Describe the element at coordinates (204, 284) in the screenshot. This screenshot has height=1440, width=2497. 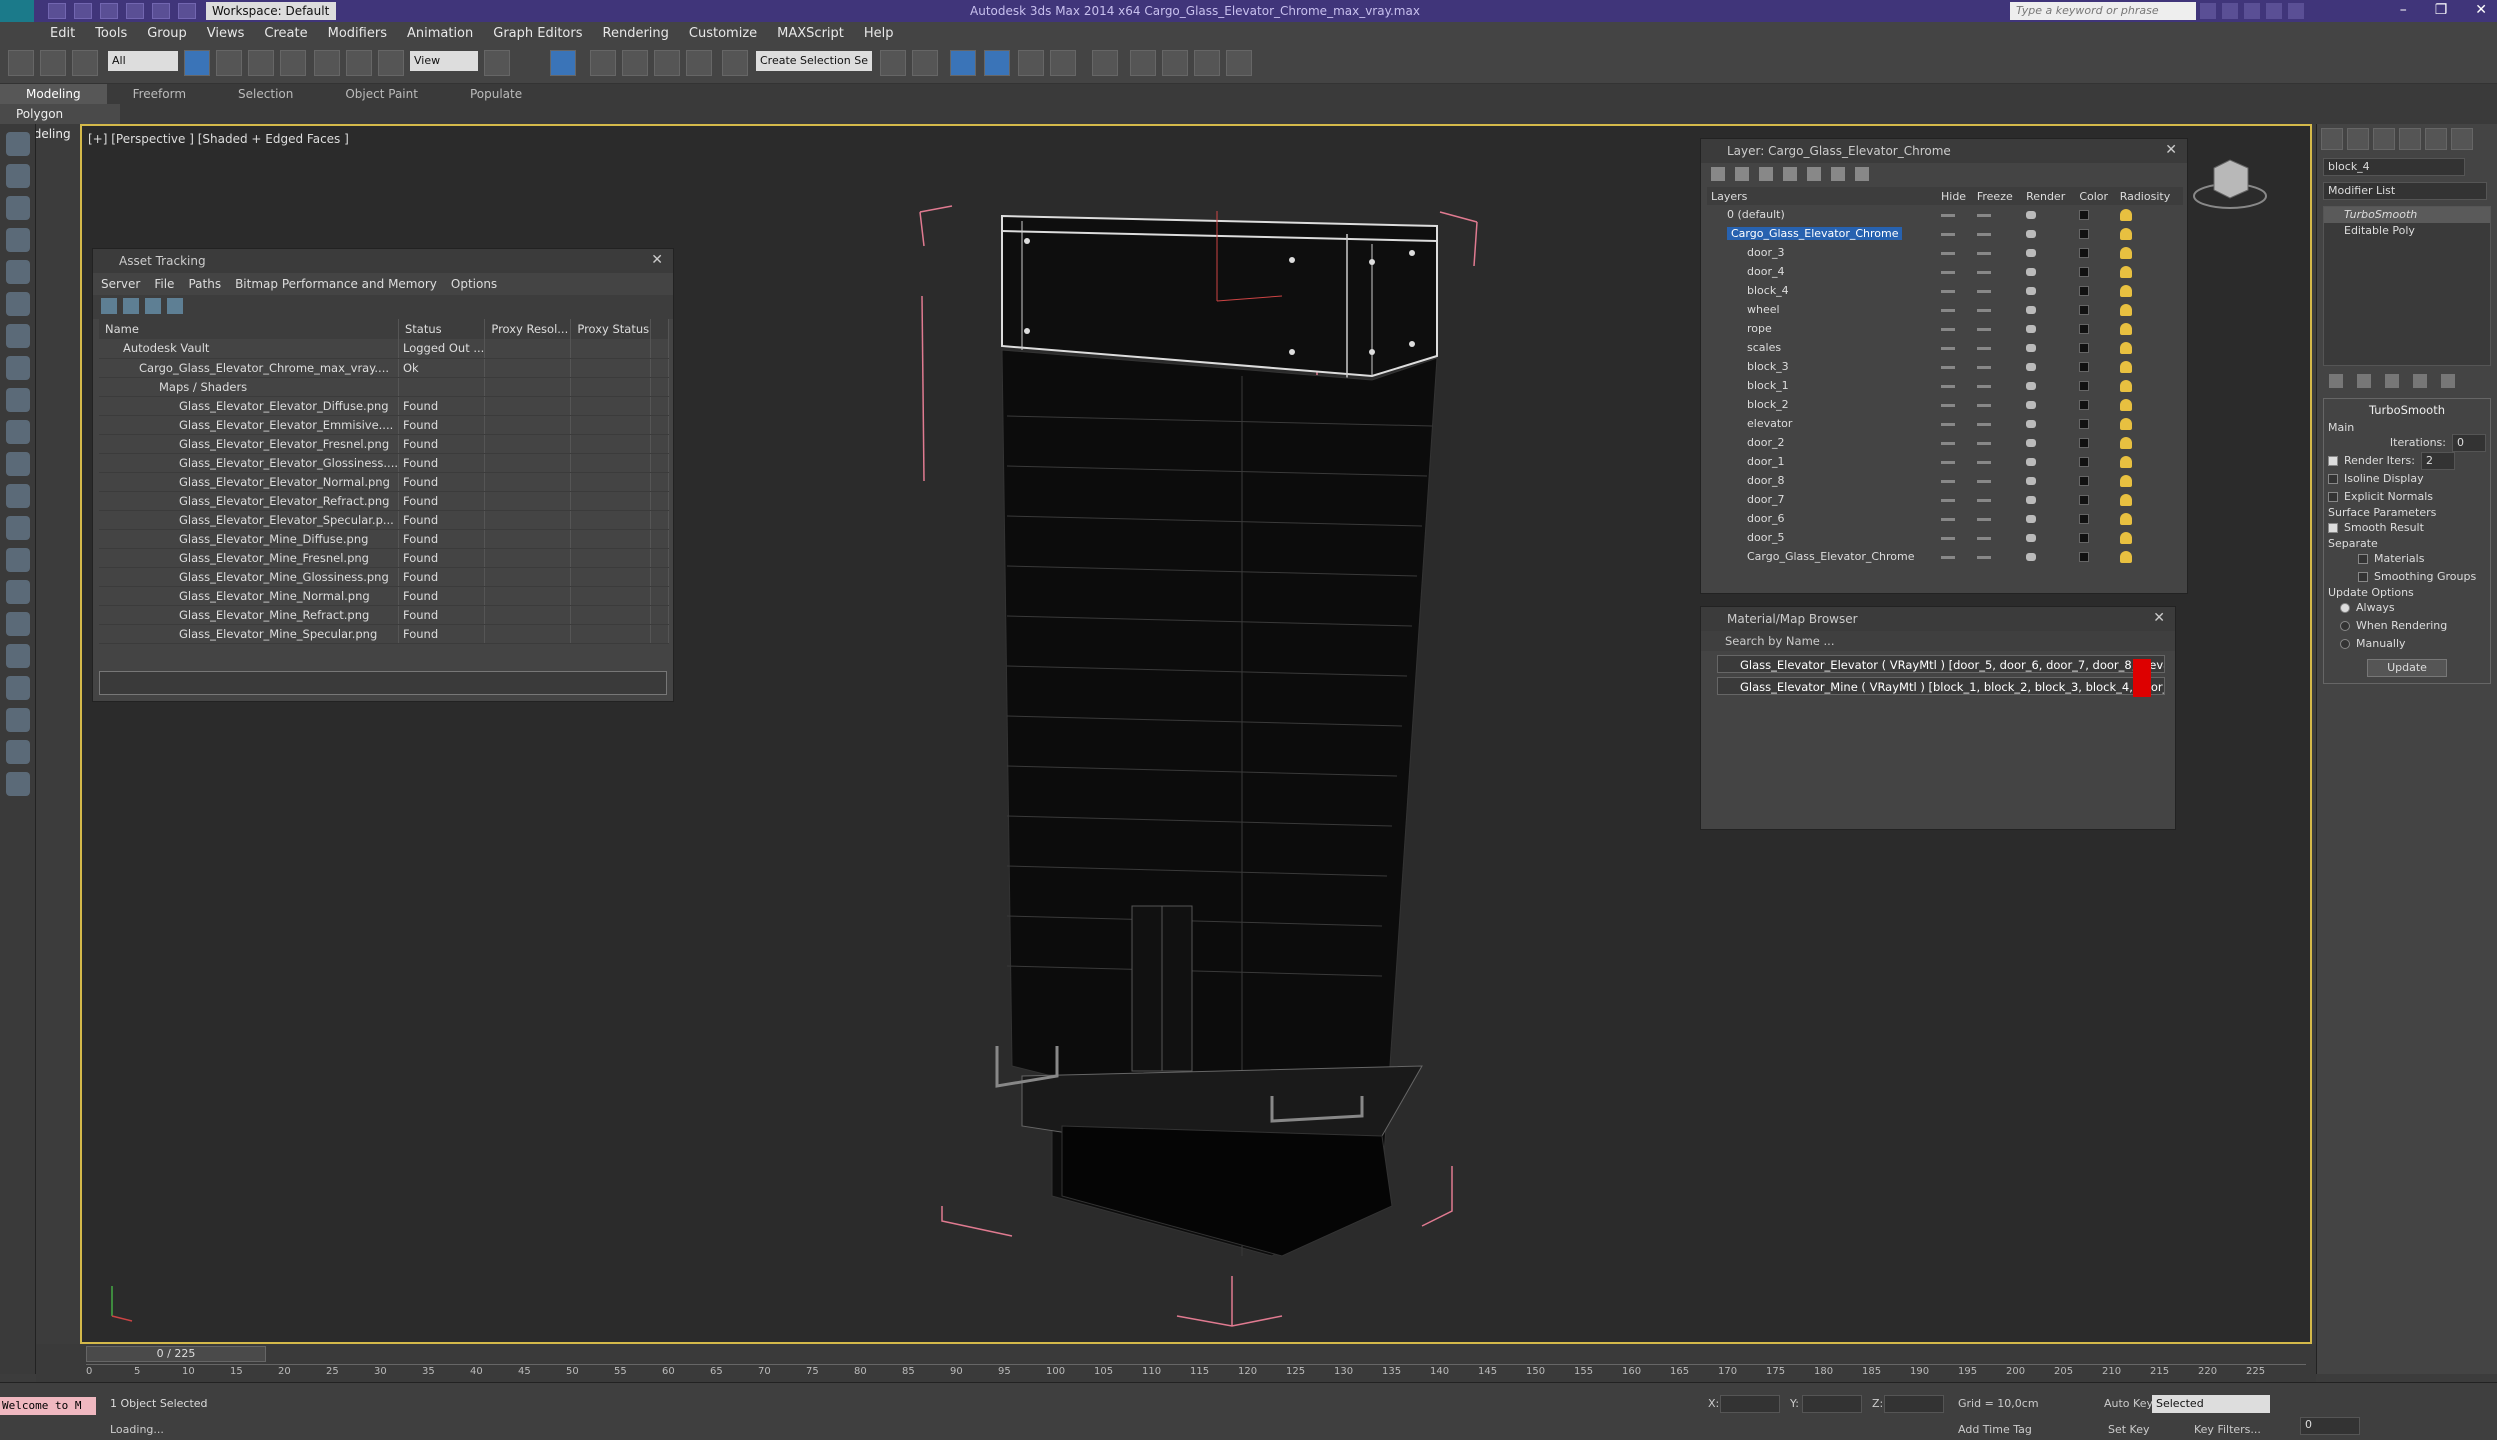
I see `menu-paths: Paths` at that location.